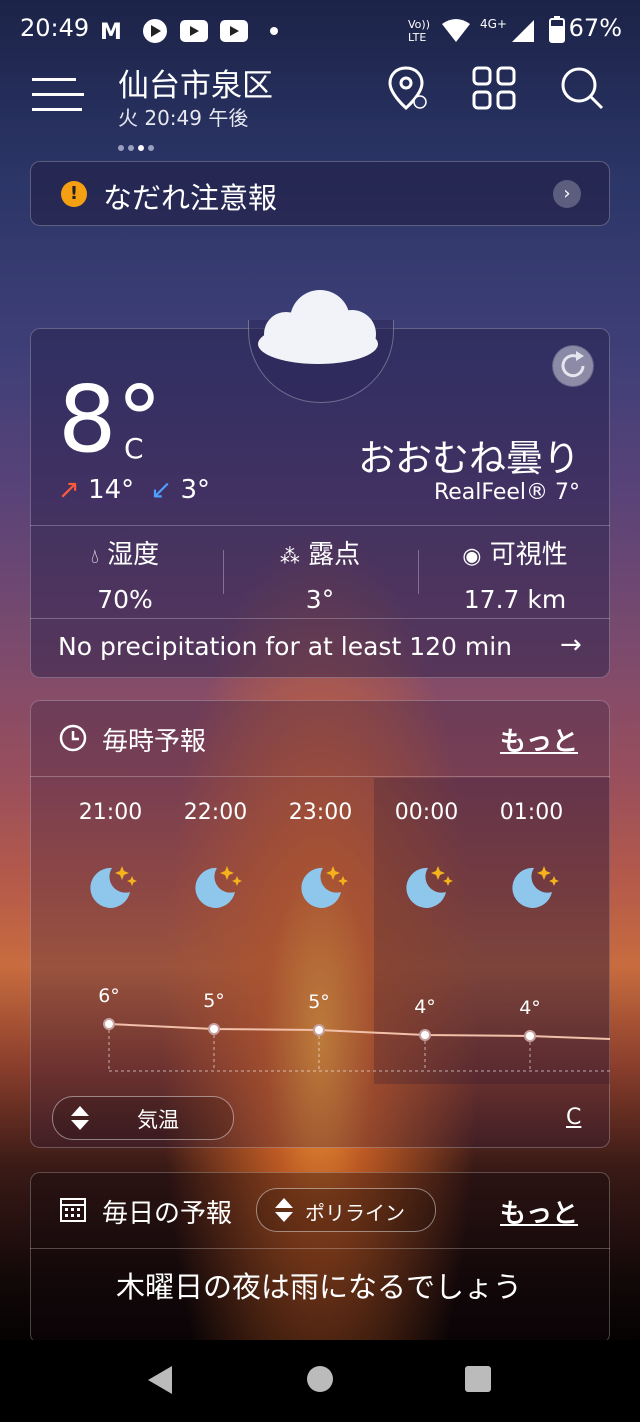 The width and height of the screenshot is (640, 1422). What do you see at coordinates (539, 739) in the screenshot?
I see `hourly-more-link: もっと` at bounding box center [539, 739].